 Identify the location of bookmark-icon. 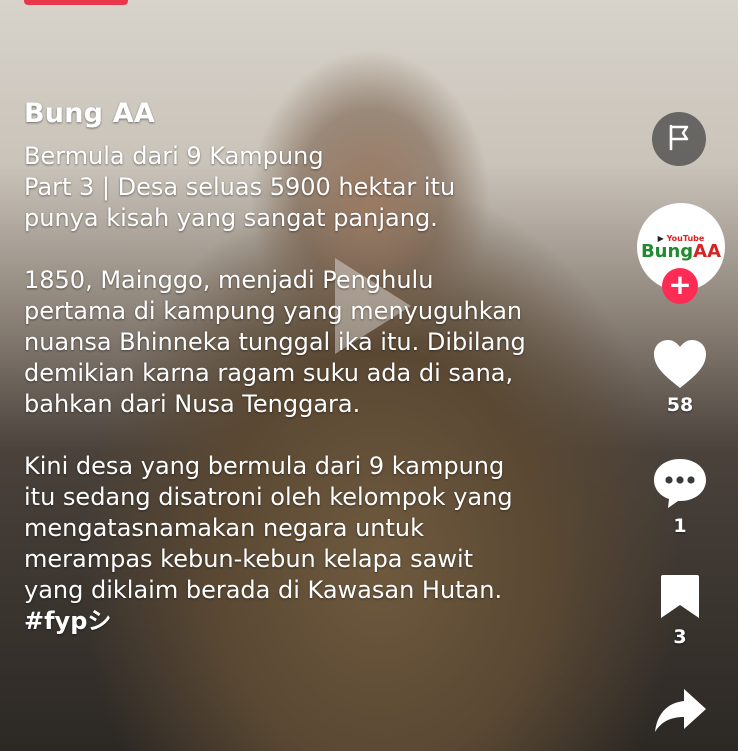
(680, 600).